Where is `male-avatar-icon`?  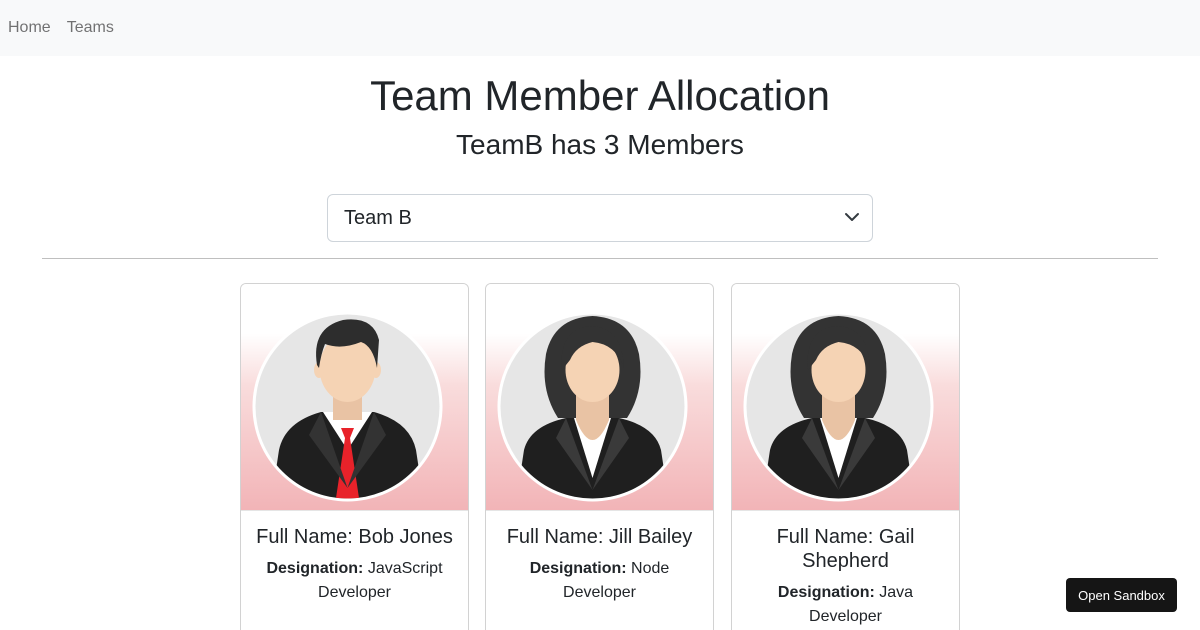 male-avatar-icon is located at coordinates (347, 406).